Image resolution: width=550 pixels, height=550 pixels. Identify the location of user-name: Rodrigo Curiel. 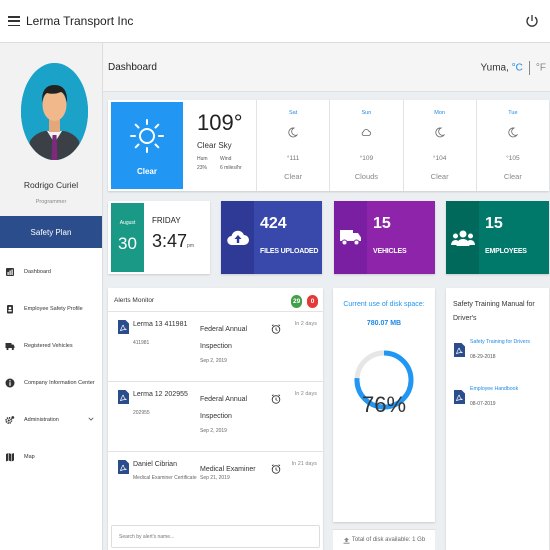
(51, 185).